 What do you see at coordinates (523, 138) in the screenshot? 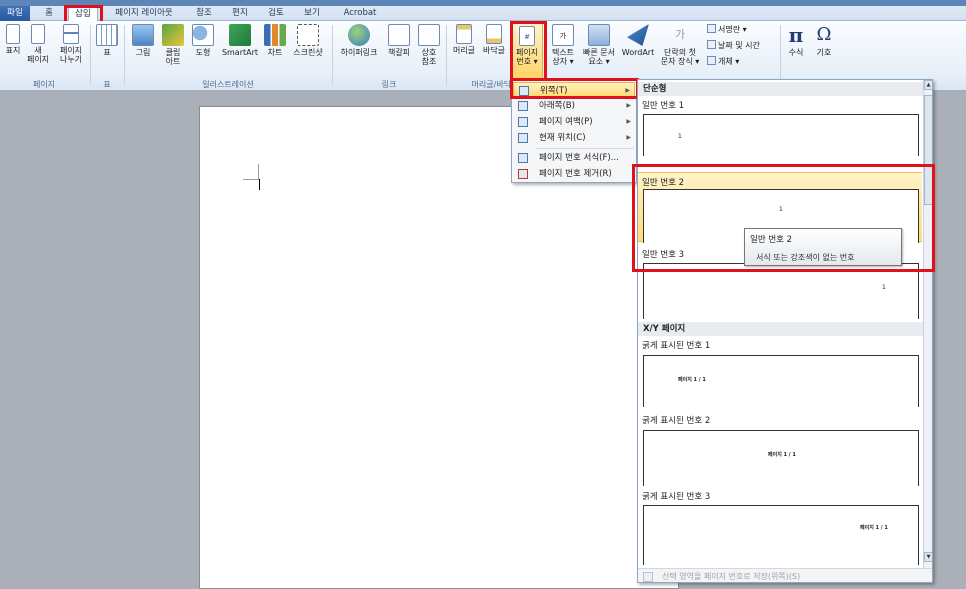
I see `current-position-icon` at bounding box center [523, 138].